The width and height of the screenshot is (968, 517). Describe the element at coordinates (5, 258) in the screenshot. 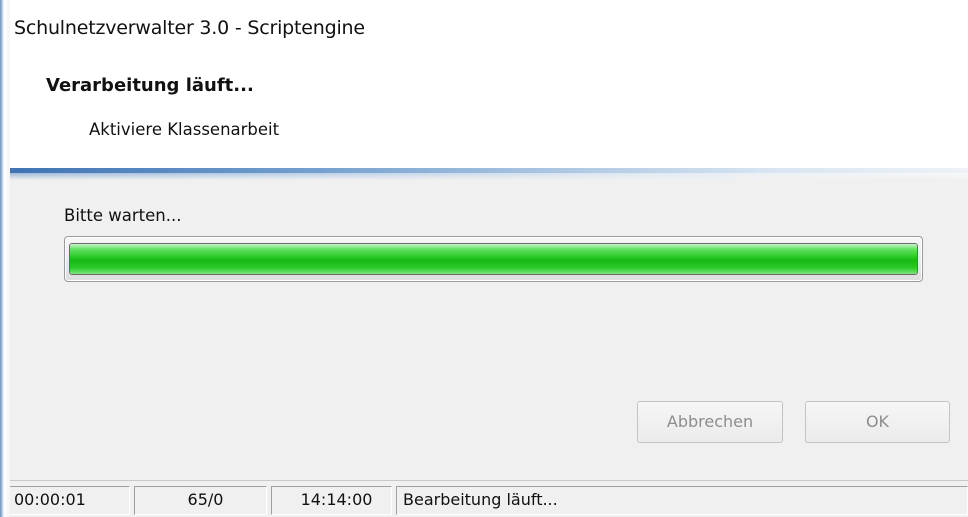

I see `window-left-border` at that location.